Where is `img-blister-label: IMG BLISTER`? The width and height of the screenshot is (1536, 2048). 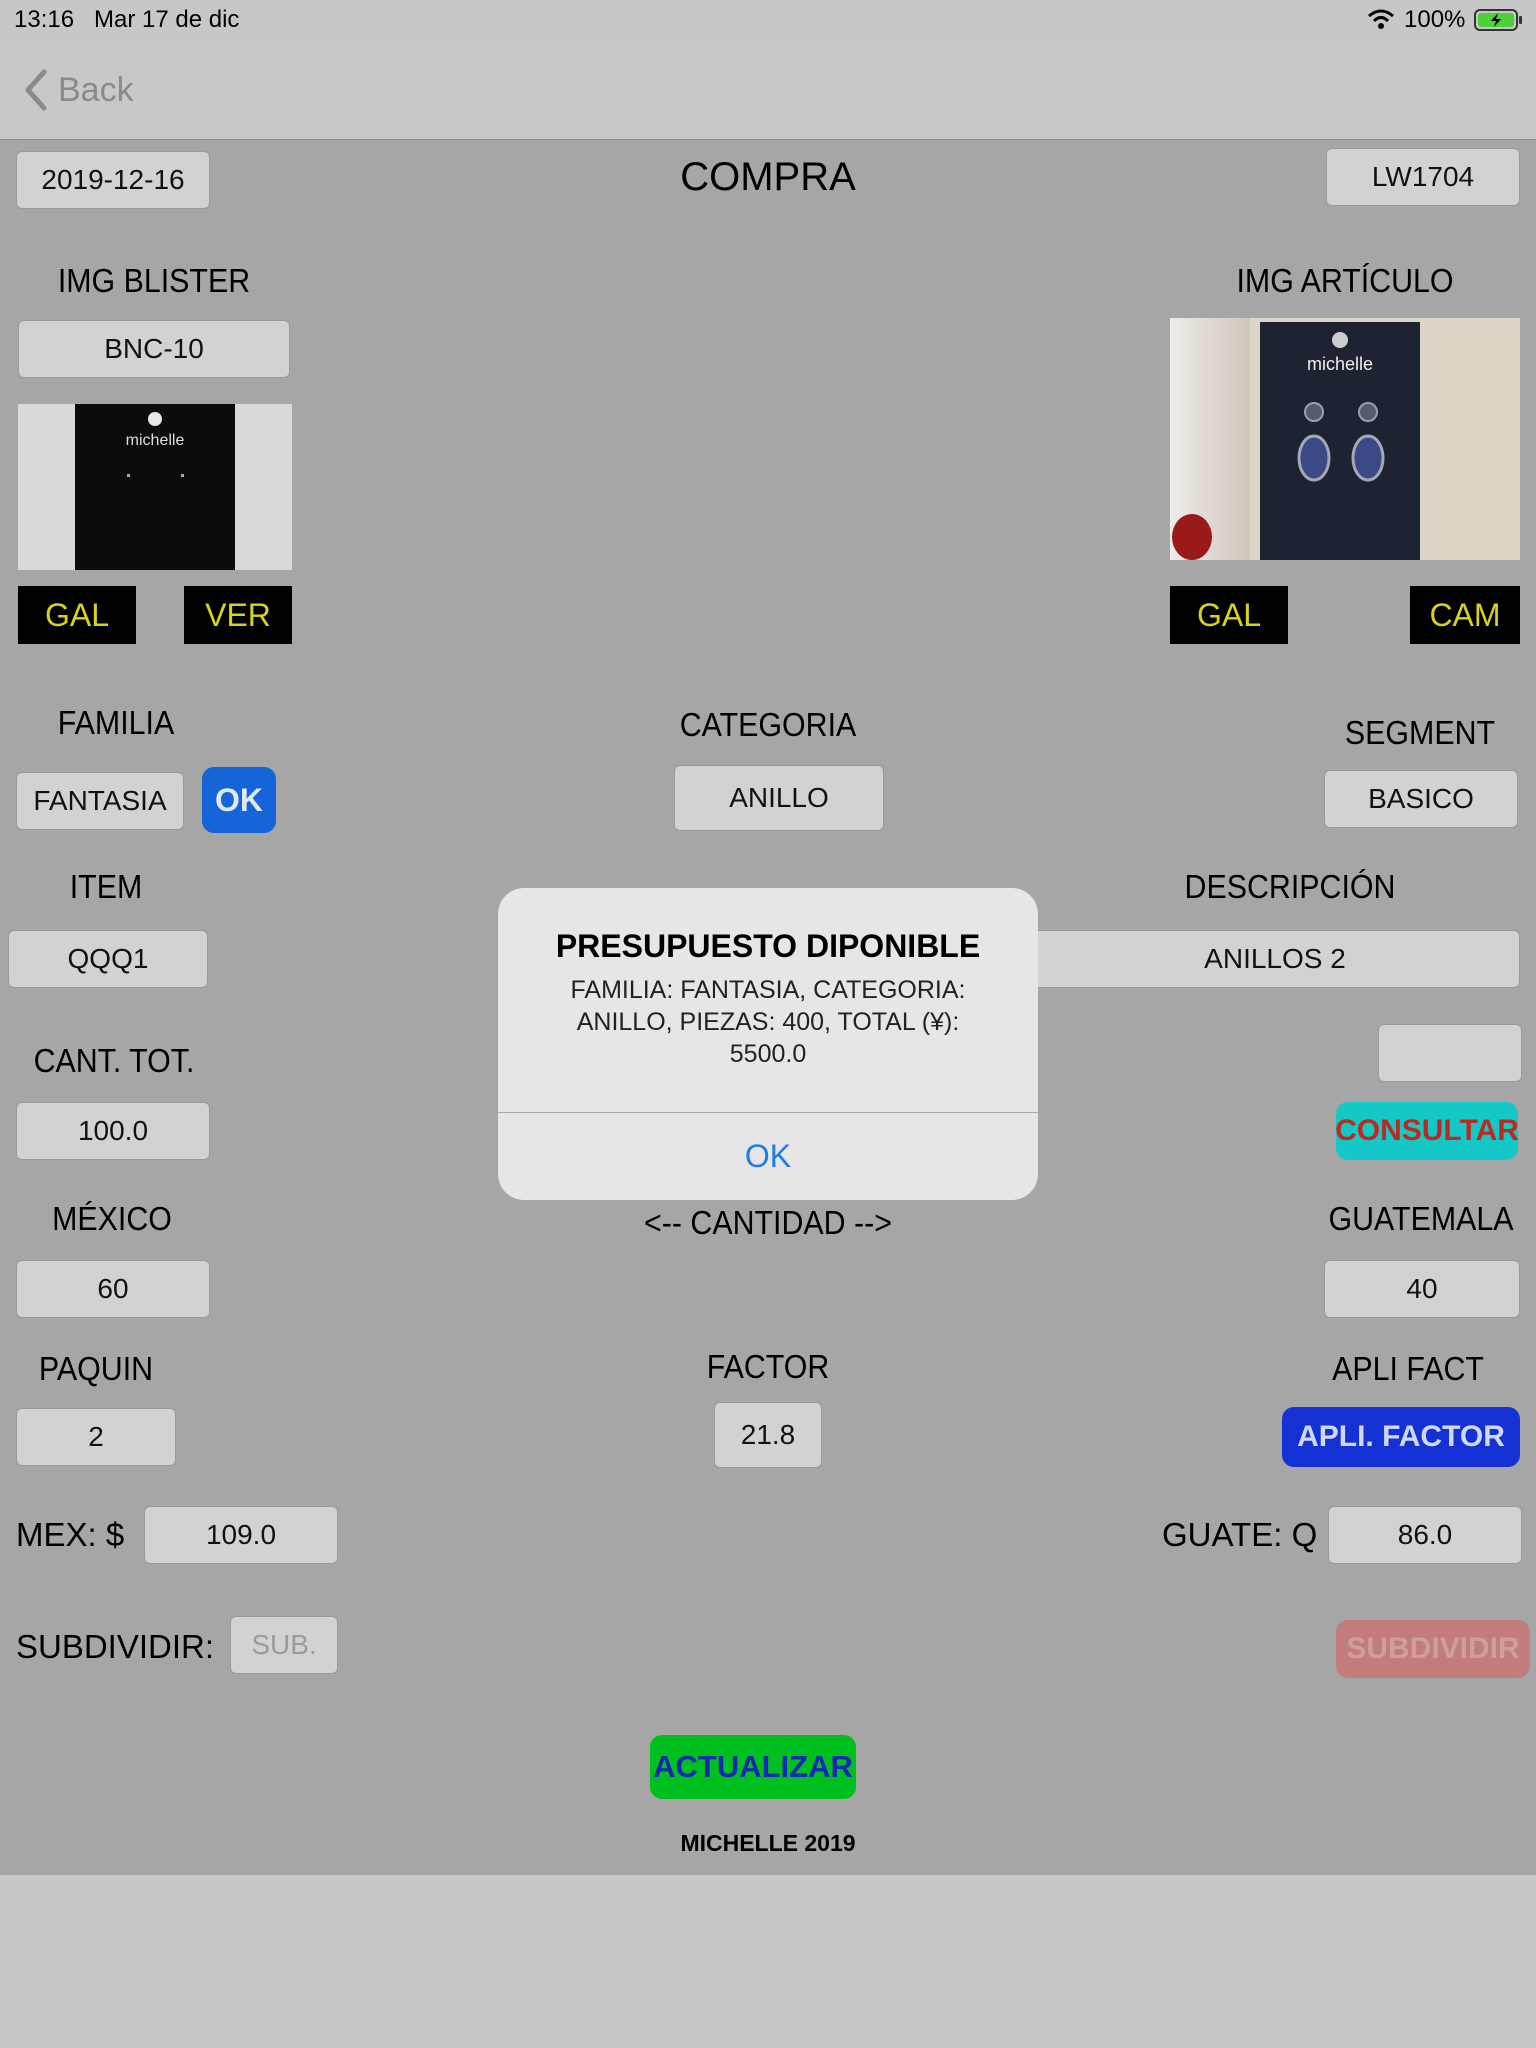 img-blister-label: IMG BLISTER is located at coordinates (154, 280).